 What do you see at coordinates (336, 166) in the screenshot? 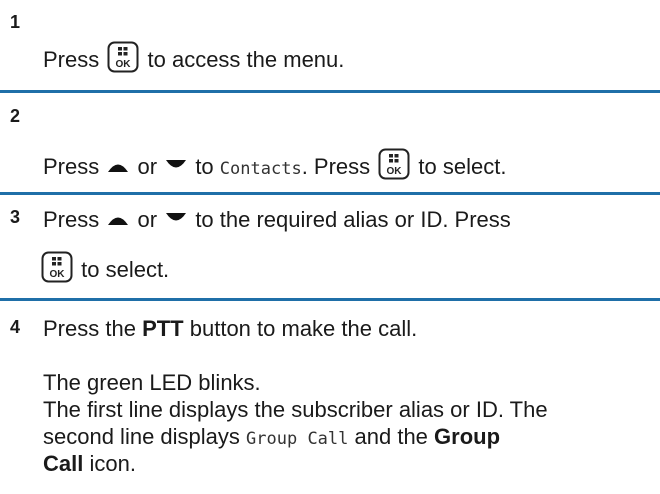
I see `step-text-press-2: . Press` at bounding box center [336, 166].